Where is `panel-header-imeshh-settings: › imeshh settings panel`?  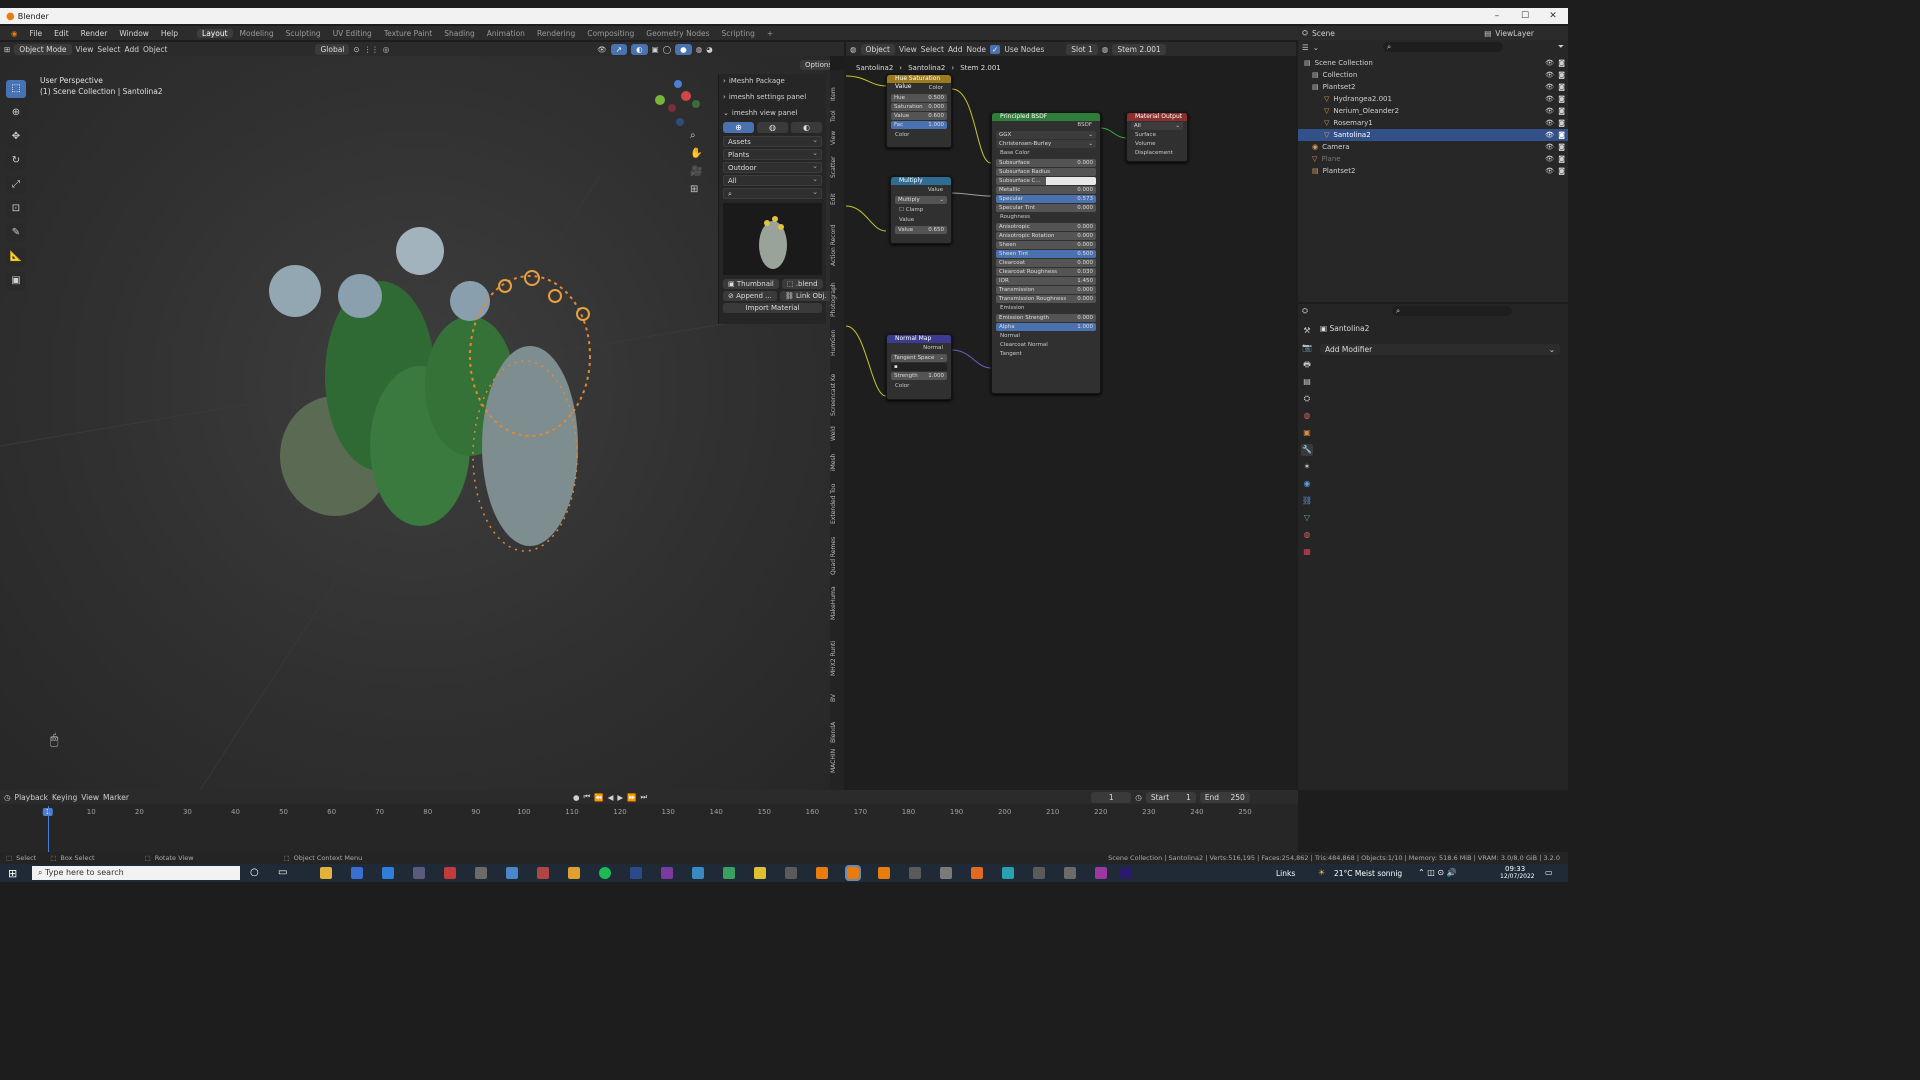 panel-header-imeshh-settings: › imeshh settings panel is located at coordinates (772, 96).